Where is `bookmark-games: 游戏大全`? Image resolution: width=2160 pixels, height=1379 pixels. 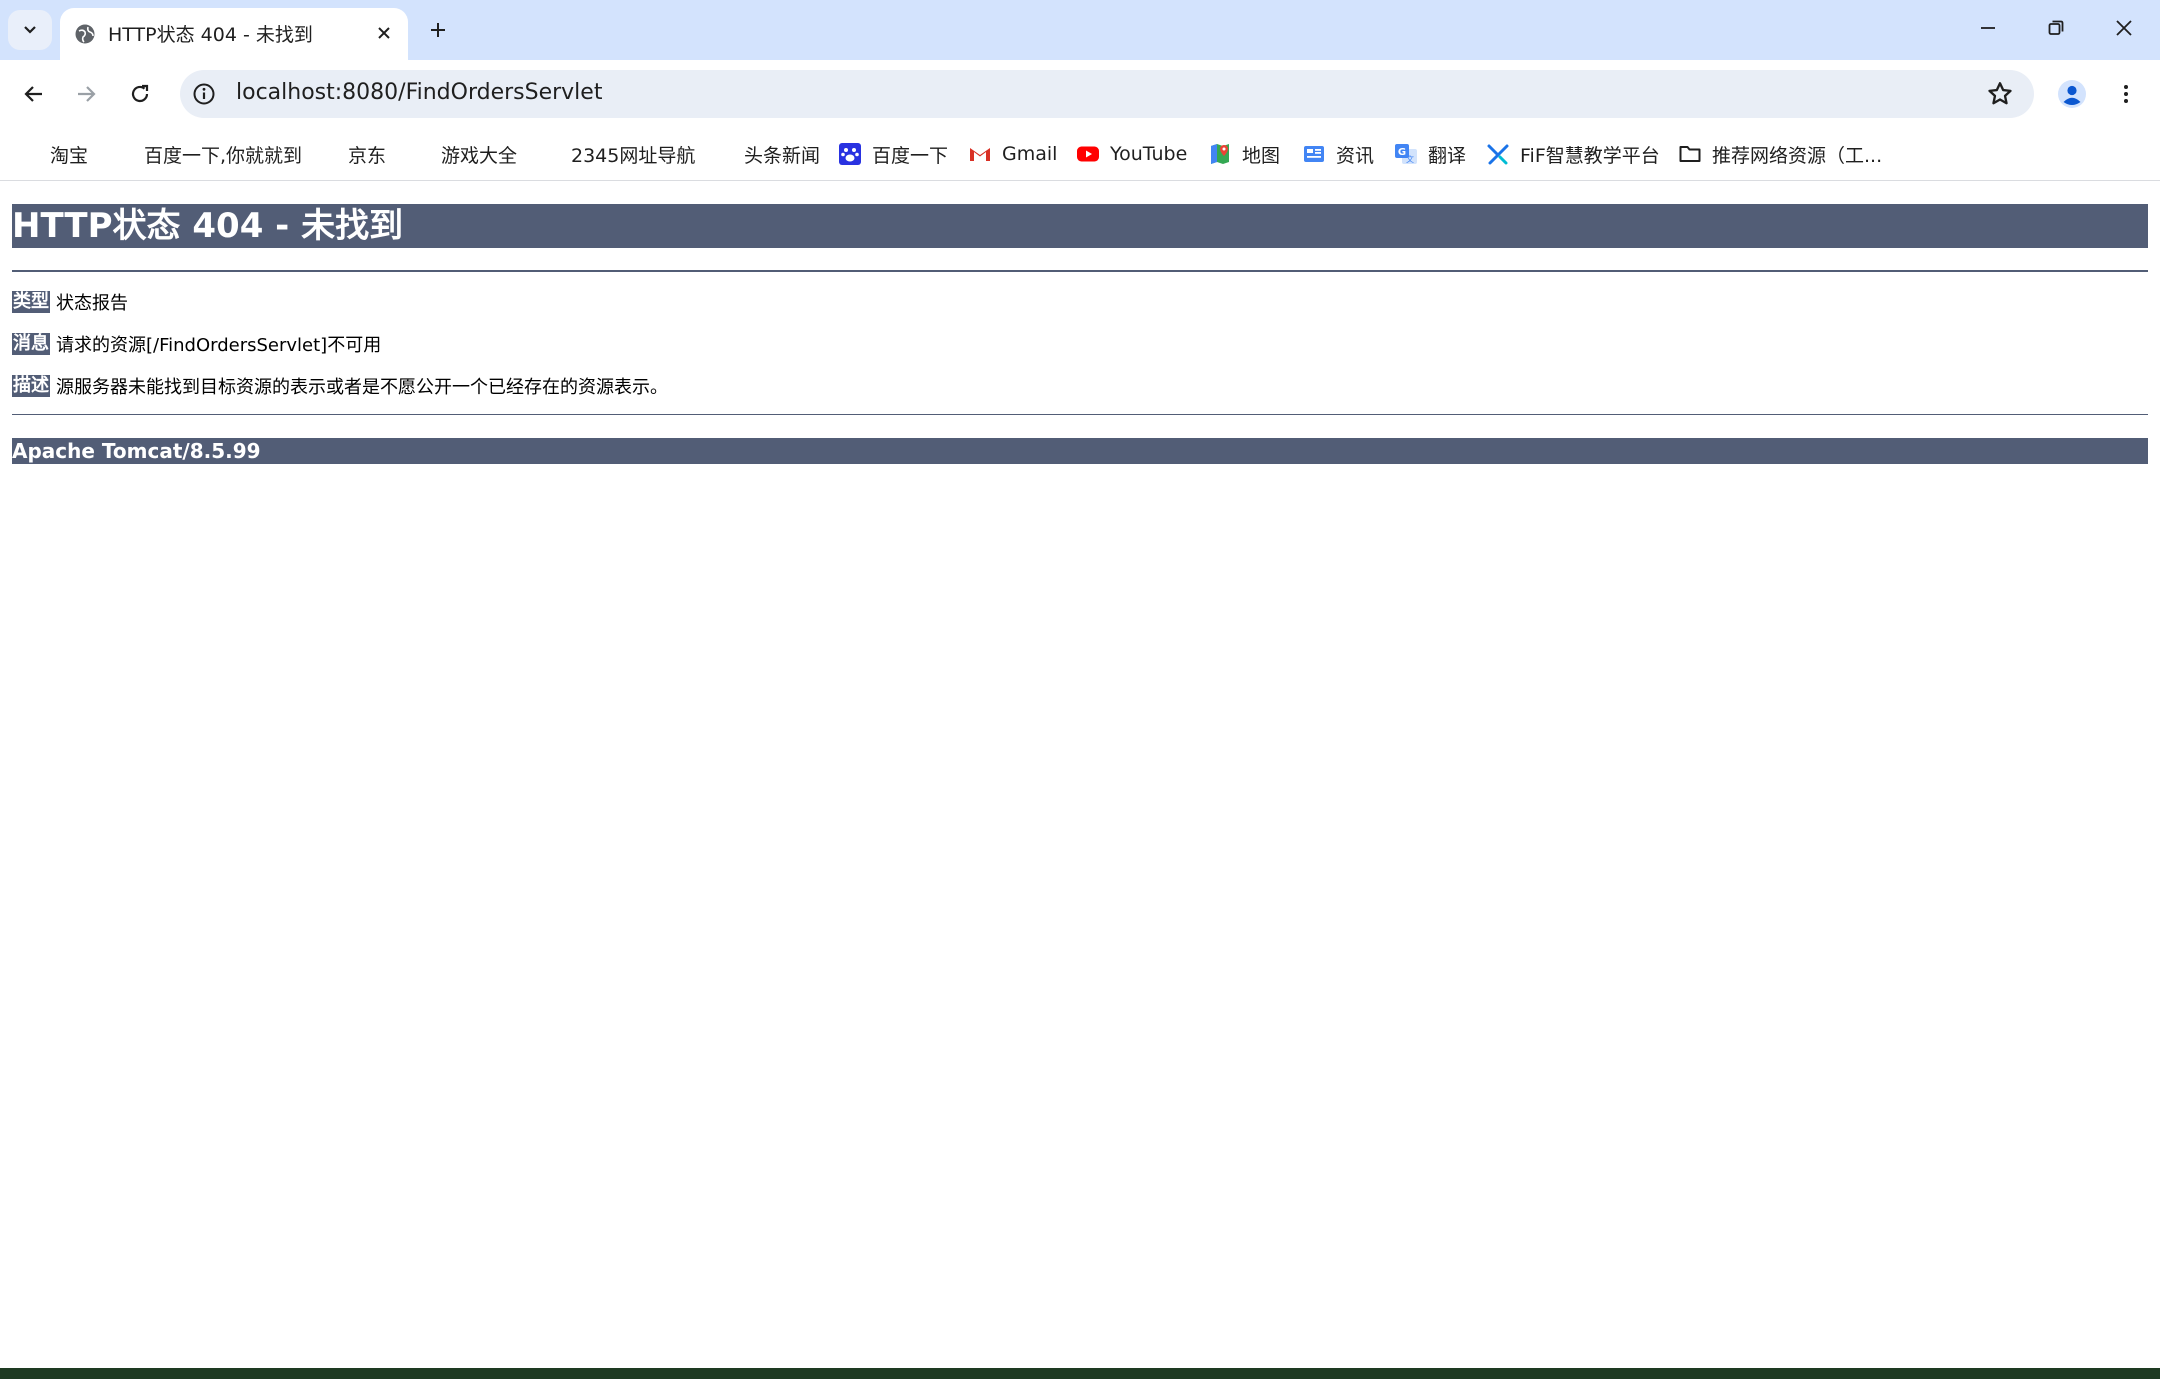 bookmark-games: 游戏大全 is located at coordinates (479, 154).